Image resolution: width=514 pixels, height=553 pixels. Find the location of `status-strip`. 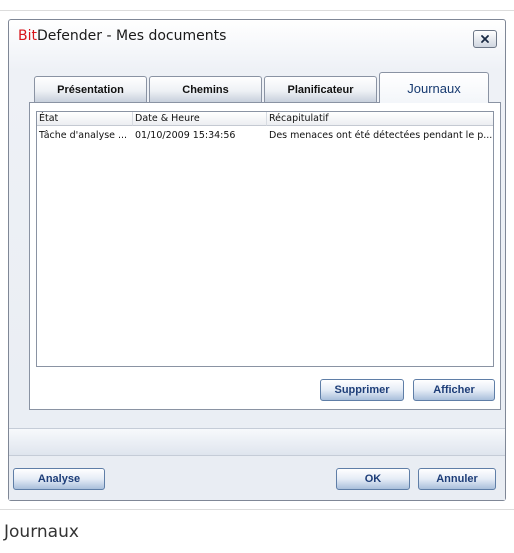

status-strip is located at coordinates (257, 442).